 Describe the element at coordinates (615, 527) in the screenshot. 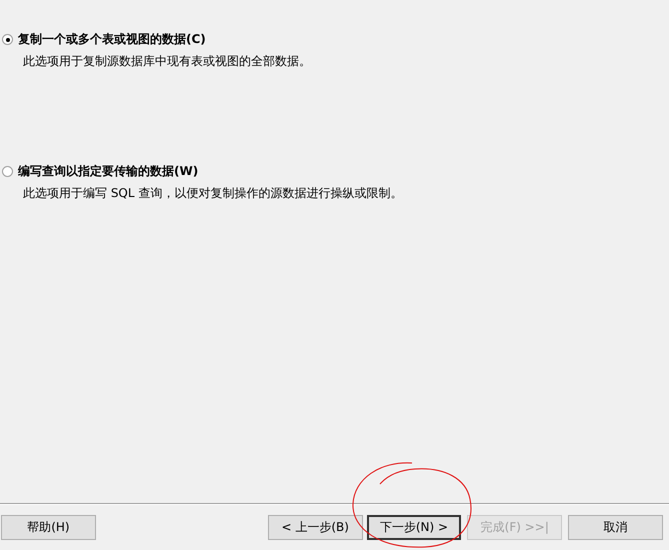

I see `cancel-button: 取消` at that location.